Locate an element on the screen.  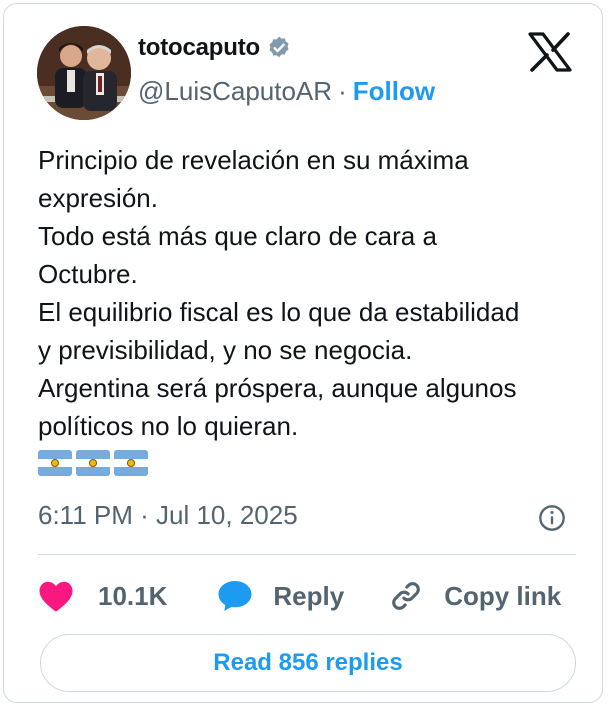
speech-bubble-icon is located at coordinates (235, 596).